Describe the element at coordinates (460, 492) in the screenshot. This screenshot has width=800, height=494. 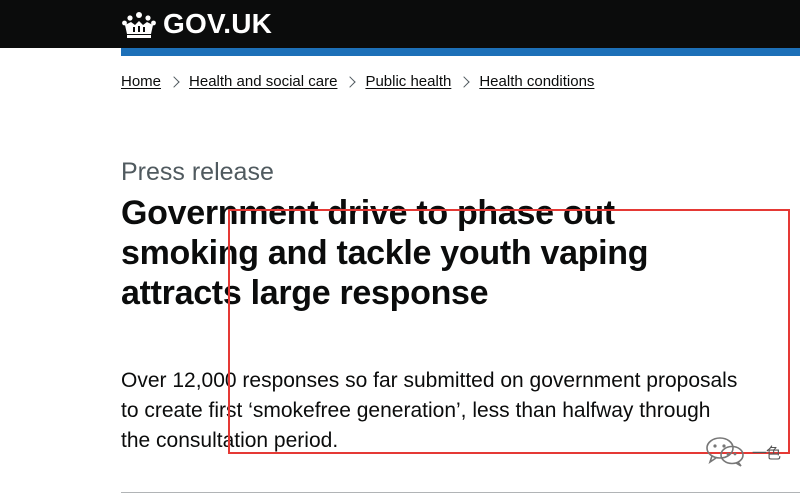
I see `section-divider` at that location.